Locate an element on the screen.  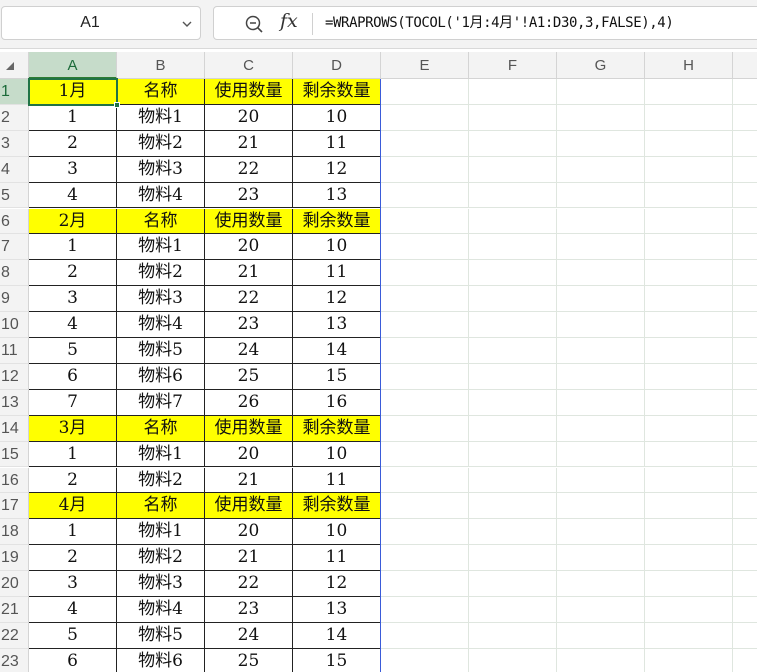
cell-c2: 20 is located at coordinates (249, 117).